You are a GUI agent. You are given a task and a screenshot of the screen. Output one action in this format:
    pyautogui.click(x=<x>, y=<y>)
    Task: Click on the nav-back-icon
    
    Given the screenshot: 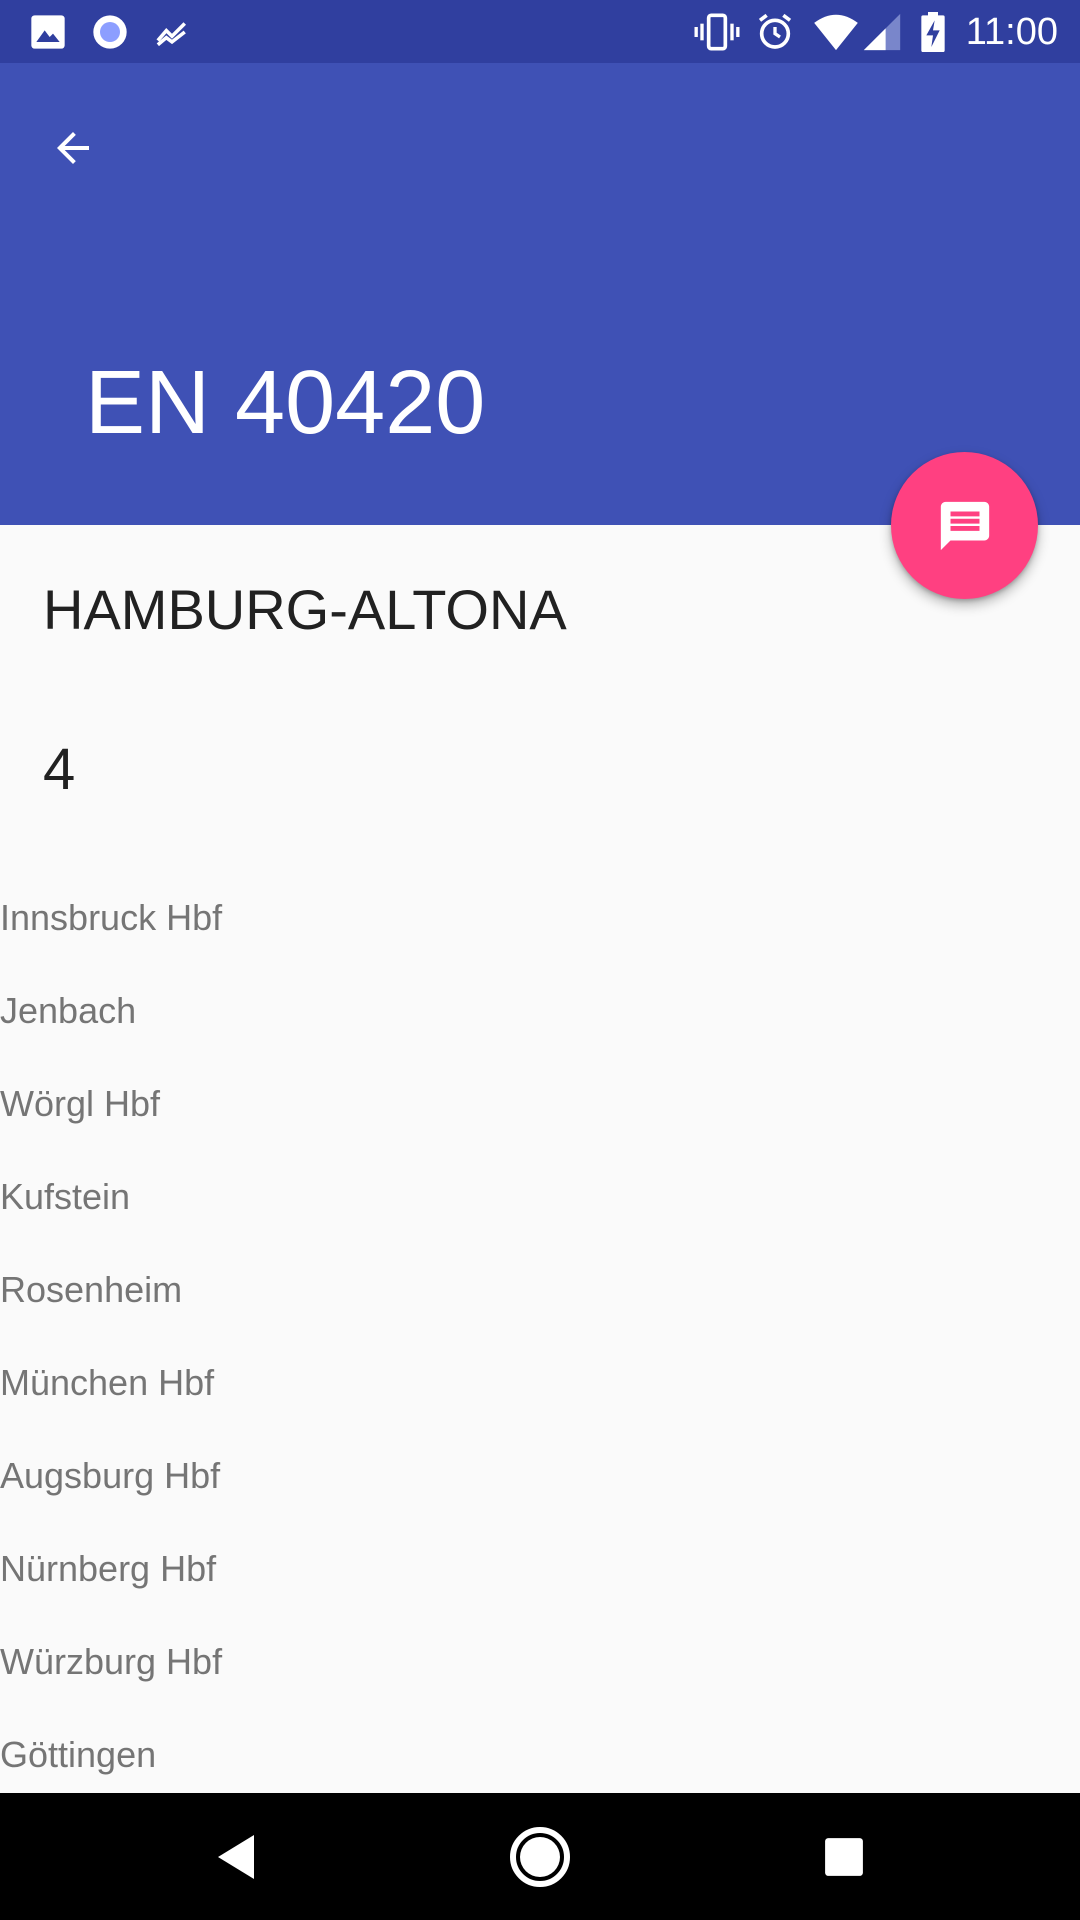 What is the action you would take?
    pyautogui.click(x=236, y=1857)
    